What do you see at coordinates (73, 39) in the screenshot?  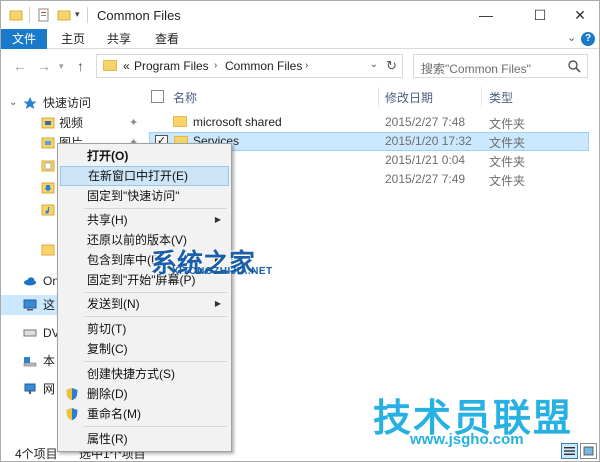 I see `tab-home: 主页` at bounding box center [73, 39].